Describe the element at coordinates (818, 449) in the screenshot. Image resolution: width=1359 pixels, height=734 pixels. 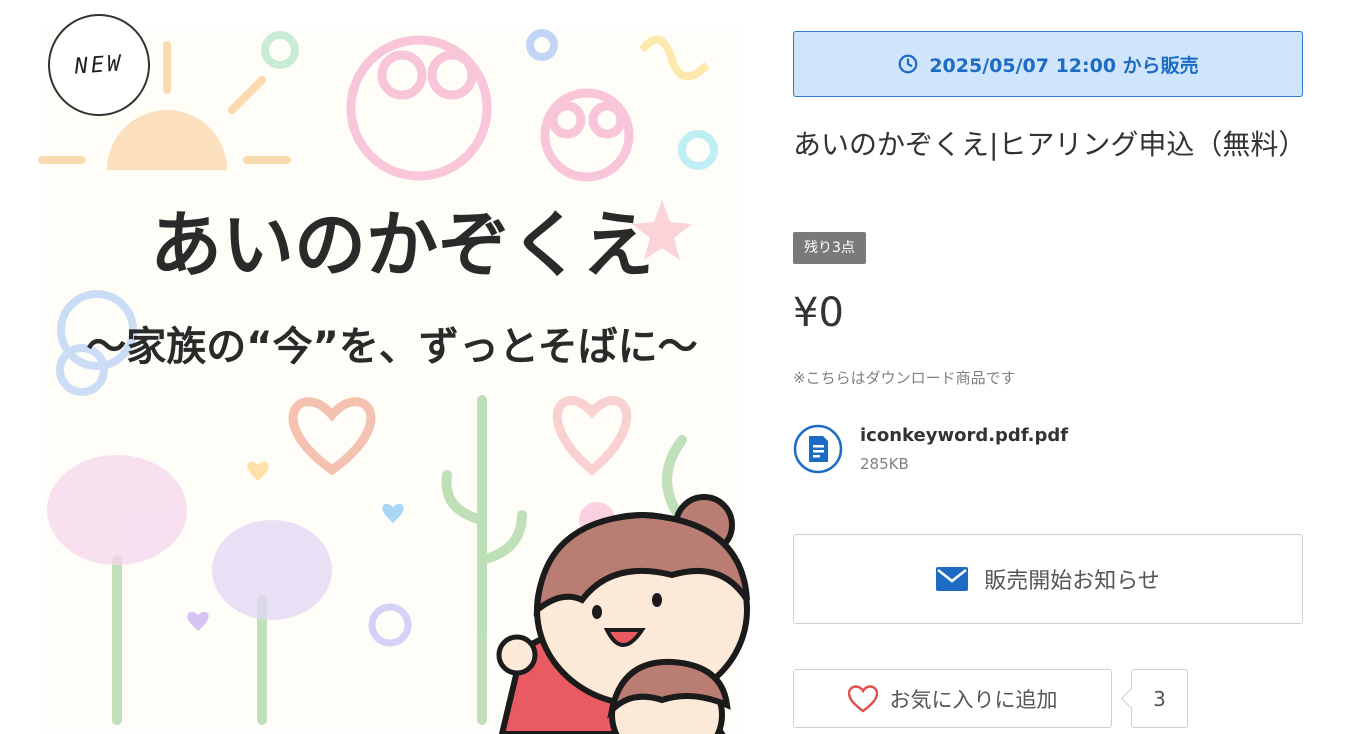
I see `document-icon` at that location.